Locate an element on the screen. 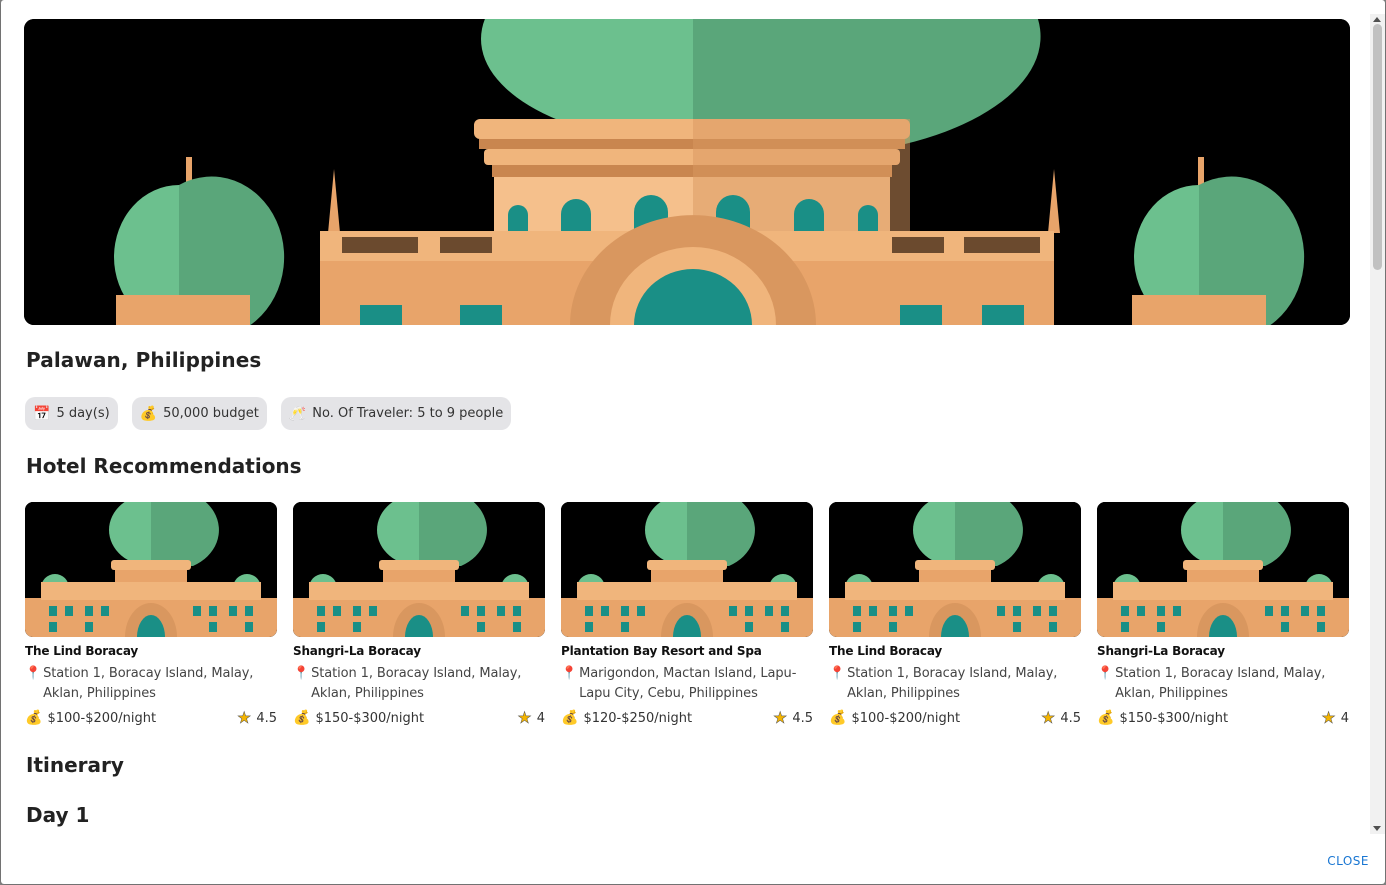 This screenshot has width=1386, height=885. day-1-heading: Day 1 is located at coordinates (58, 815).